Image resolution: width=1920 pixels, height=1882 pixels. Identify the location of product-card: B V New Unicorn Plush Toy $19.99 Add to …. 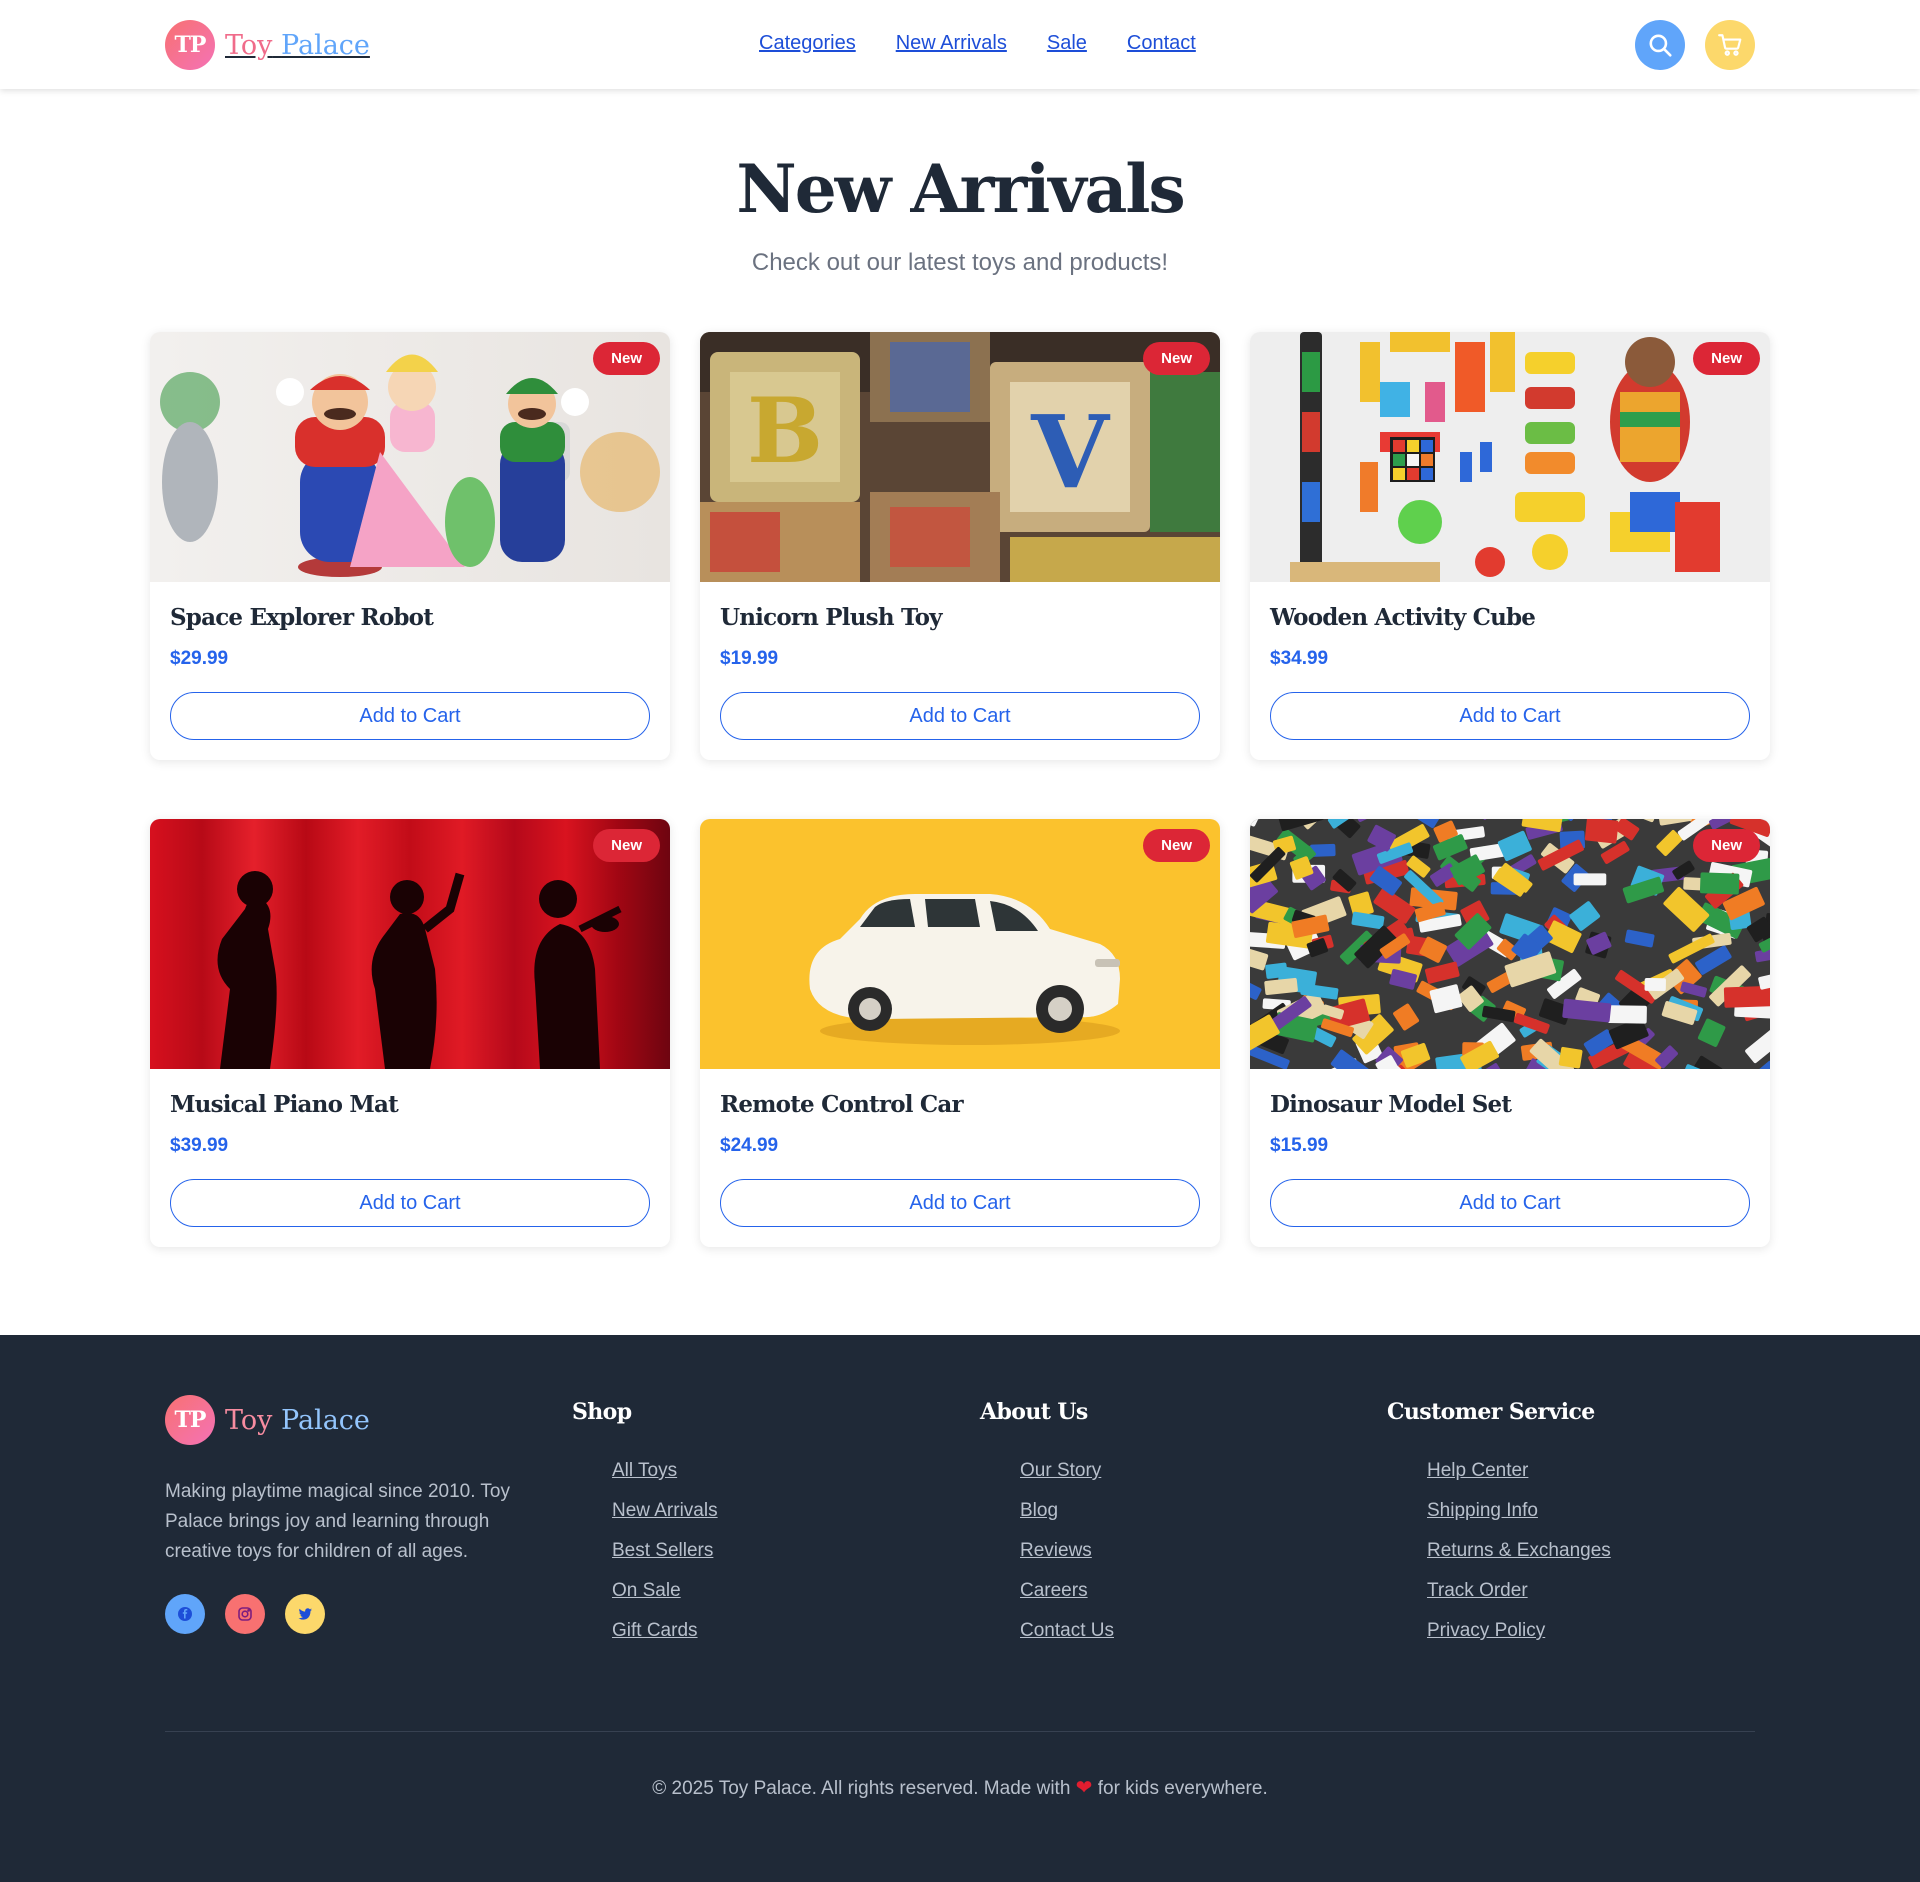
(960, 546).